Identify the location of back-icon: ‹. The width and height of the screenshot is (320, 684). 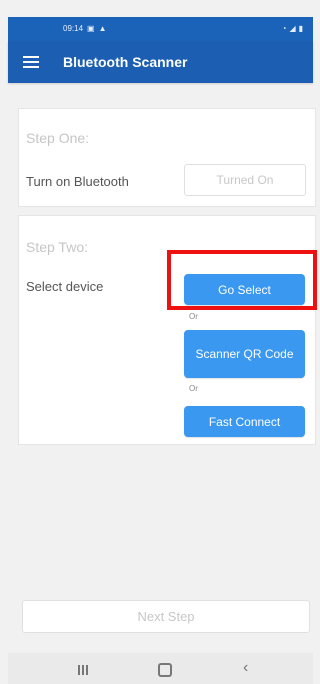
(245, 668).